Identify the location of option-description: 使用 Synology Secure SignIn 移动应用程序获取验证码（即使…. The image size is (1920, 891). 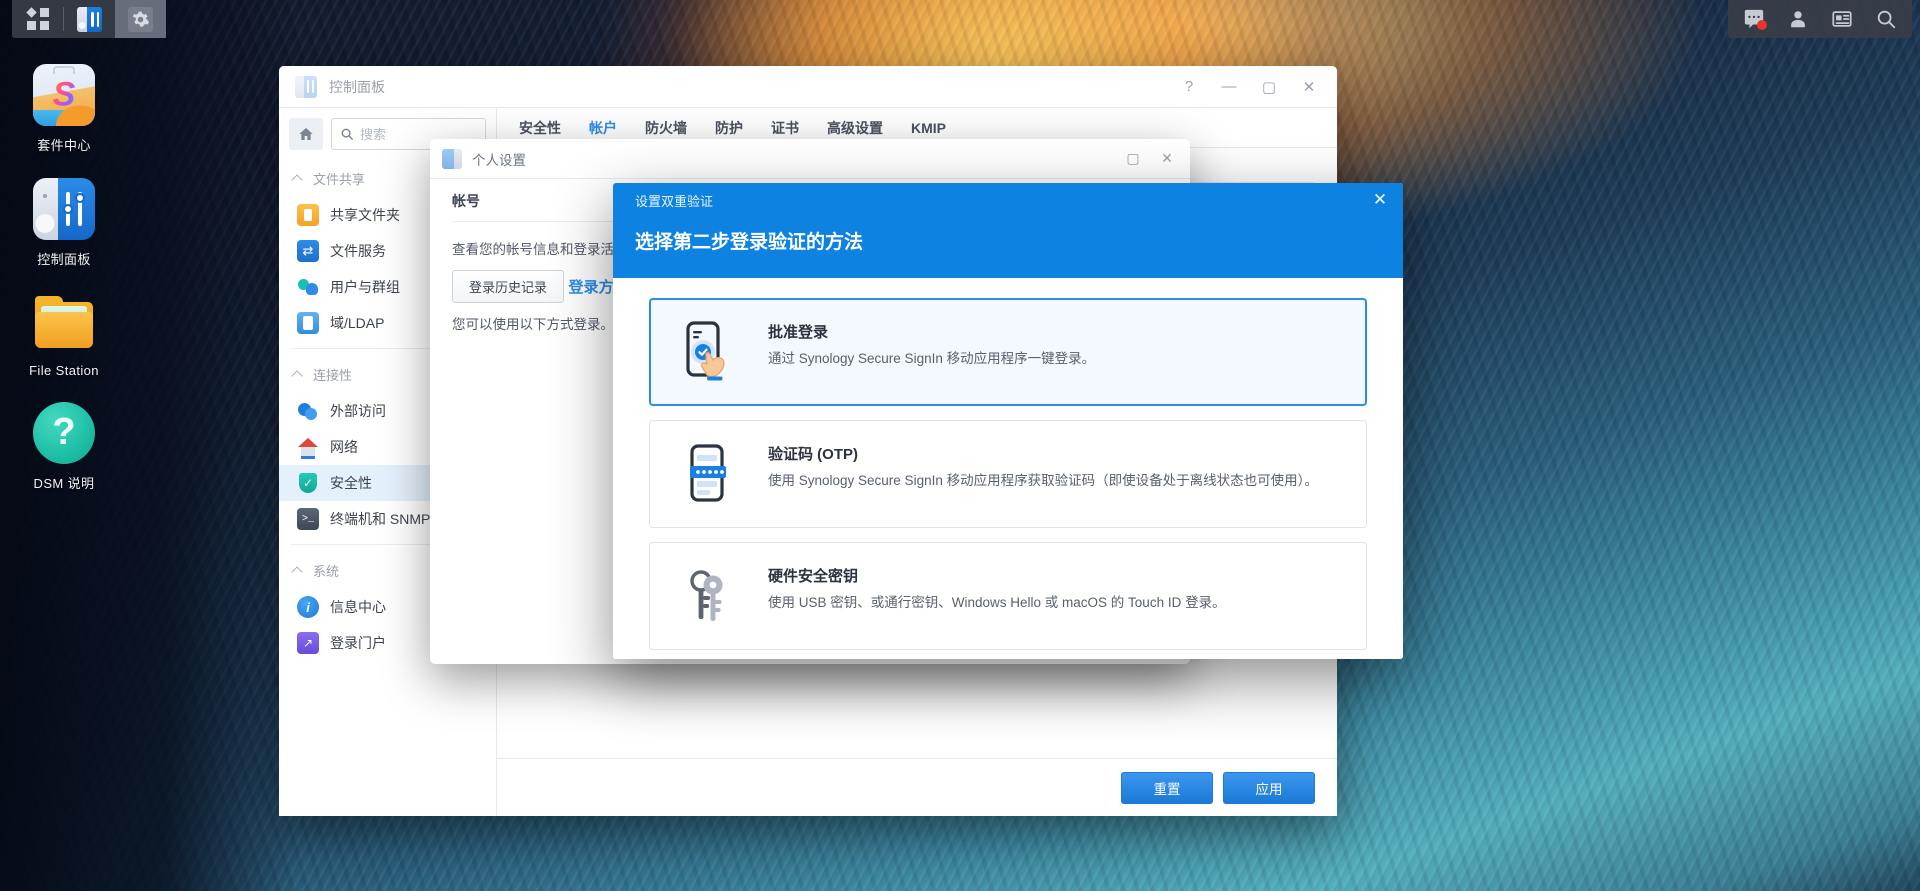
(1043, 480).